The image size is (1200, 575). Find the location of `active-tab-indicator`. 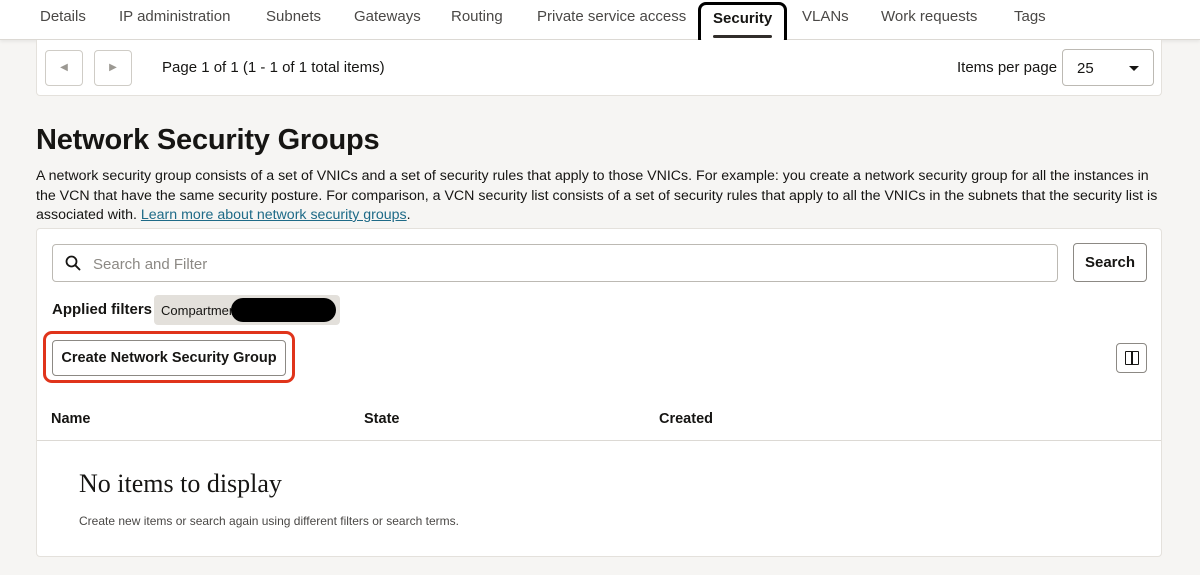

active-tab-indicator is located at coordinates (743, 36).